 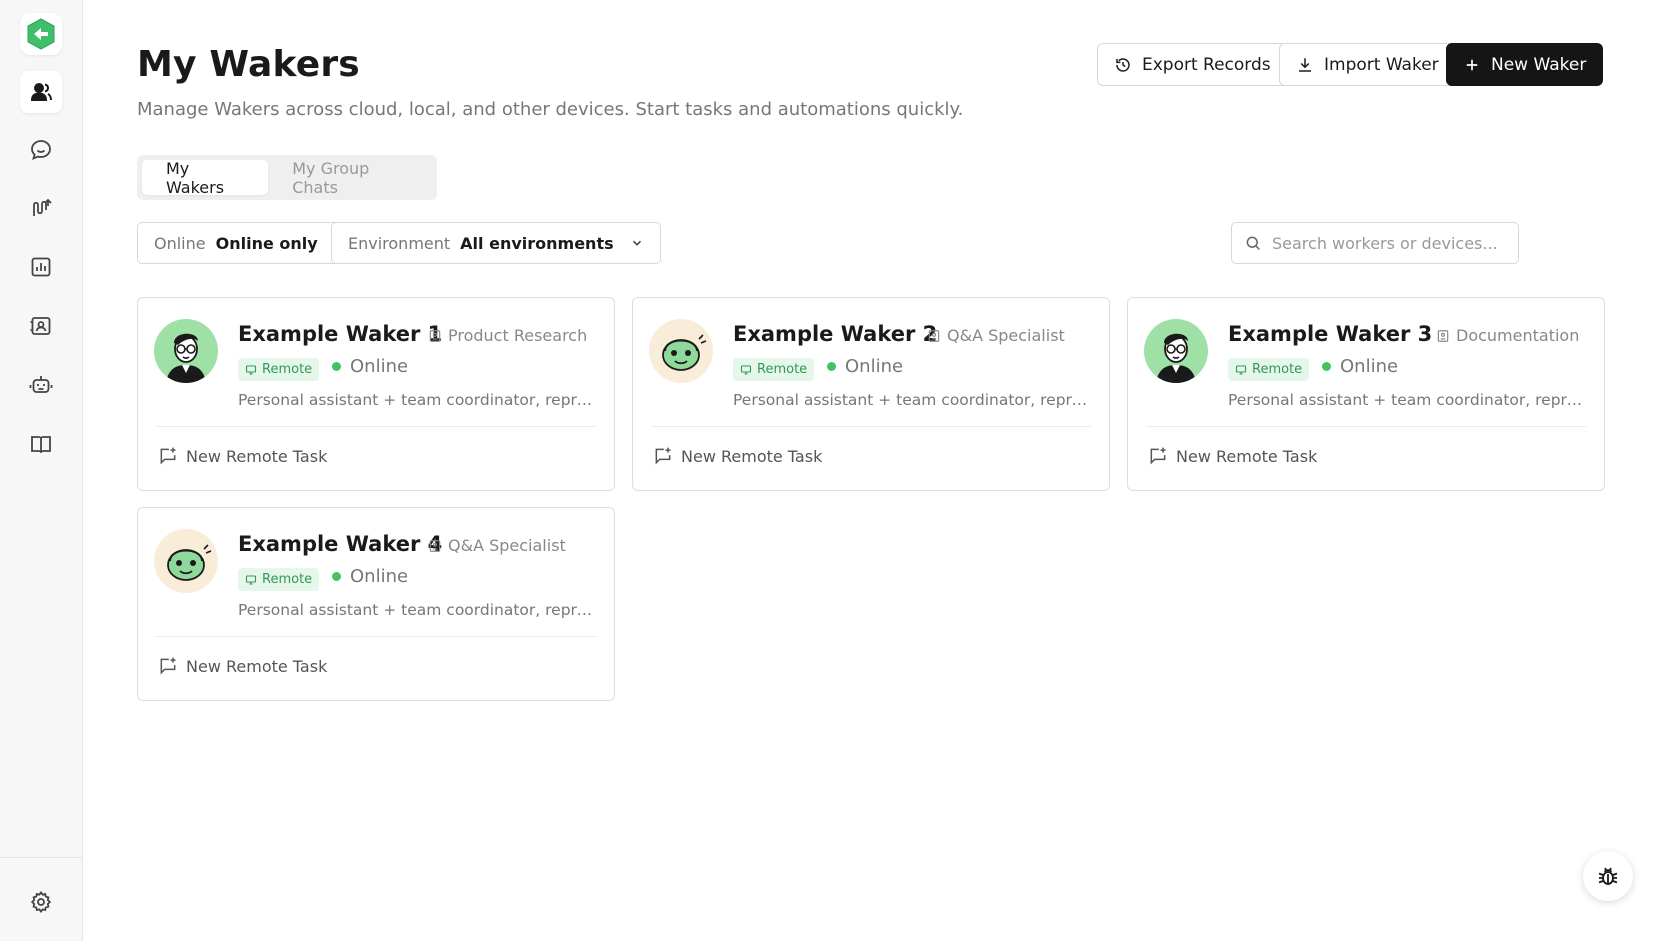 I want to click on sidebar-item-workflows, so click(x=41, y=208).